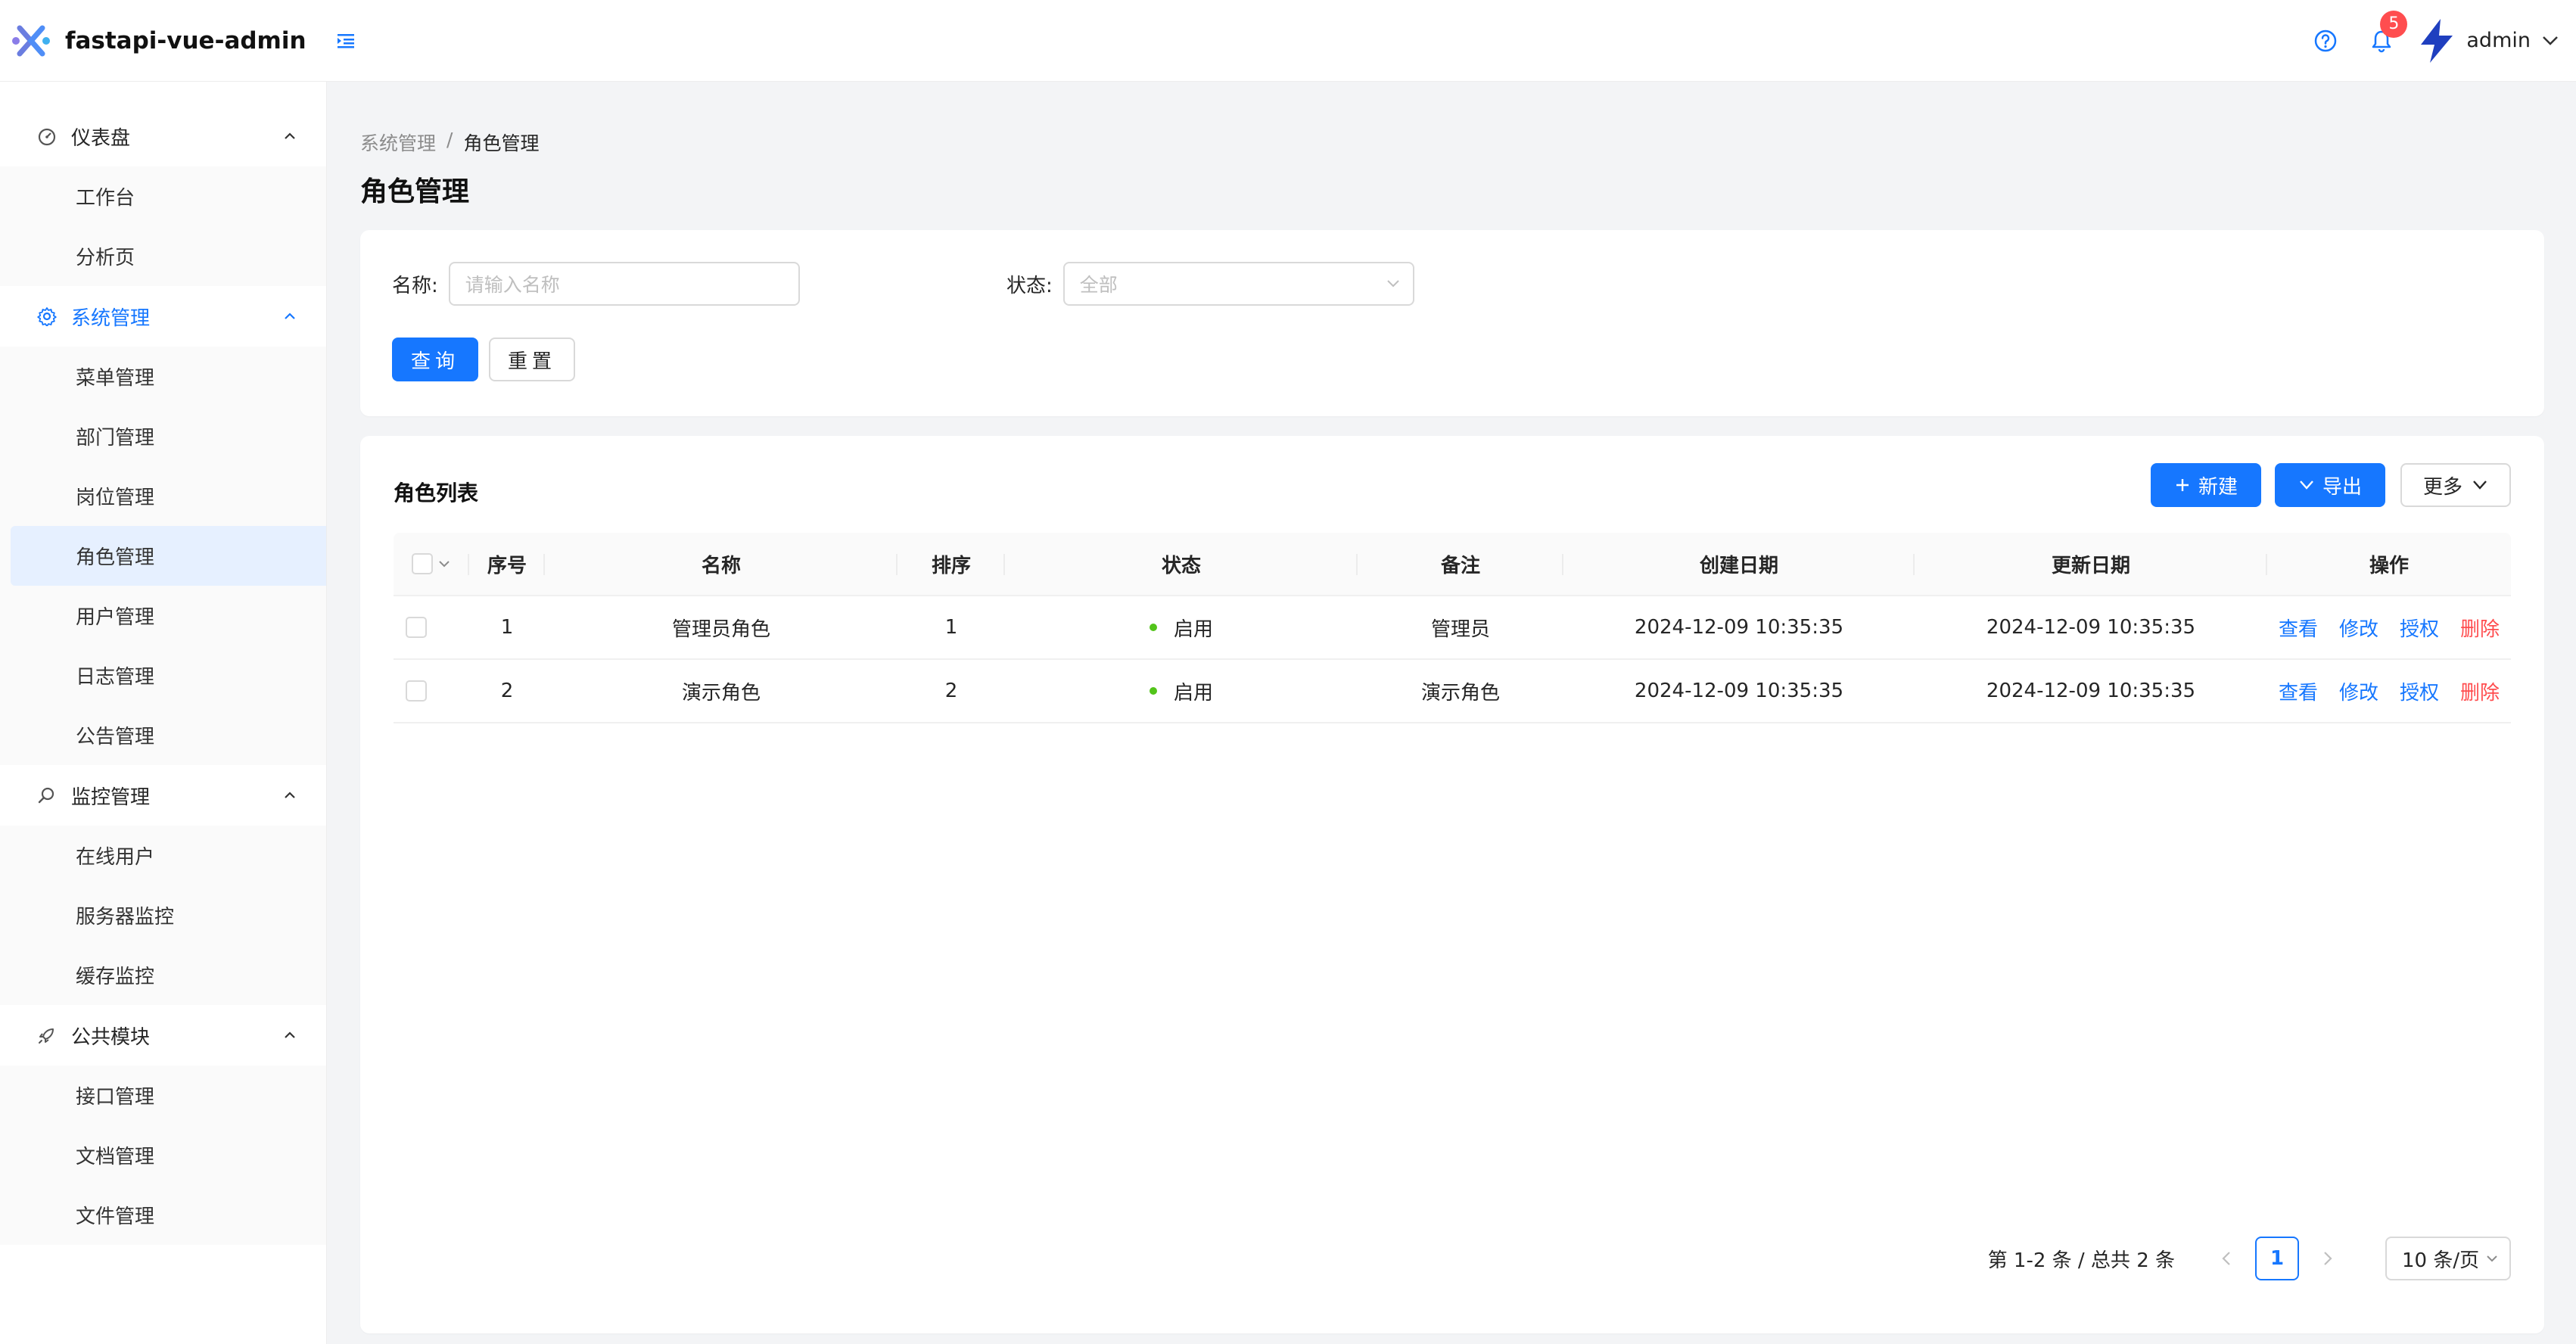 The height and width of the screenshot is (1344, 2576). I want to click on name-placeholder: 请输入名称, so click(512, 285).